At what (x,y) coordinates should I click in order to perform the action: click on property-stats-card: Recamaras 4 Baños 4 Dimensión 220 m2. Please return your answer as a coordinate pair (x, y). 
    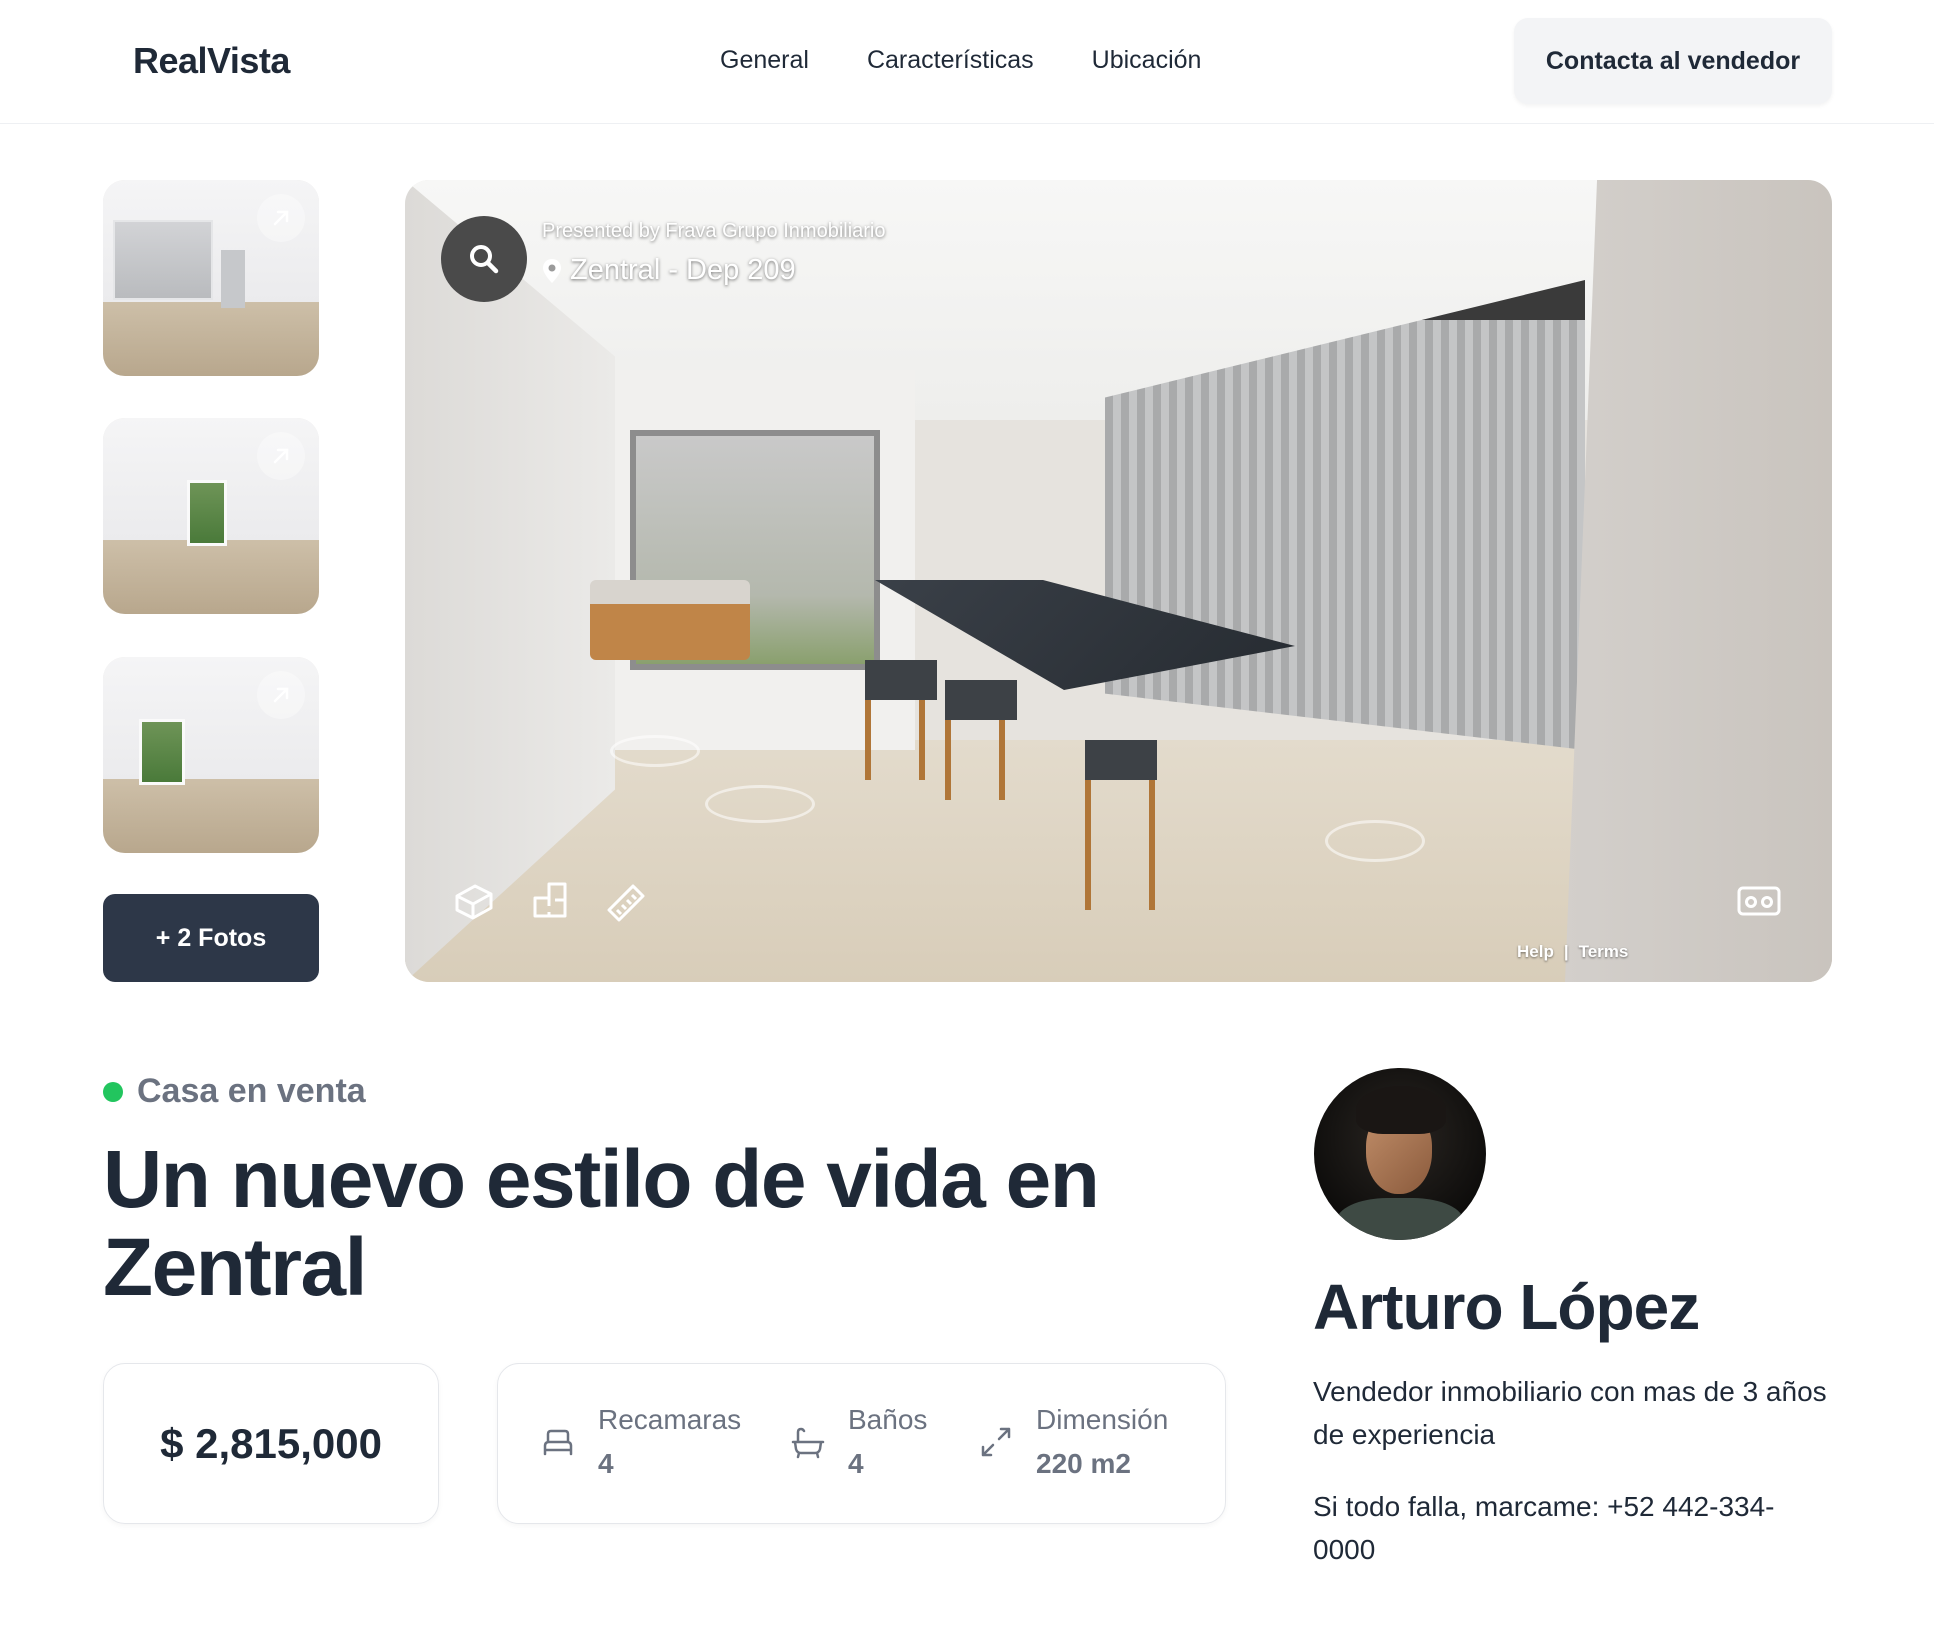
    Looking at the image, I should click on (861, 1443).